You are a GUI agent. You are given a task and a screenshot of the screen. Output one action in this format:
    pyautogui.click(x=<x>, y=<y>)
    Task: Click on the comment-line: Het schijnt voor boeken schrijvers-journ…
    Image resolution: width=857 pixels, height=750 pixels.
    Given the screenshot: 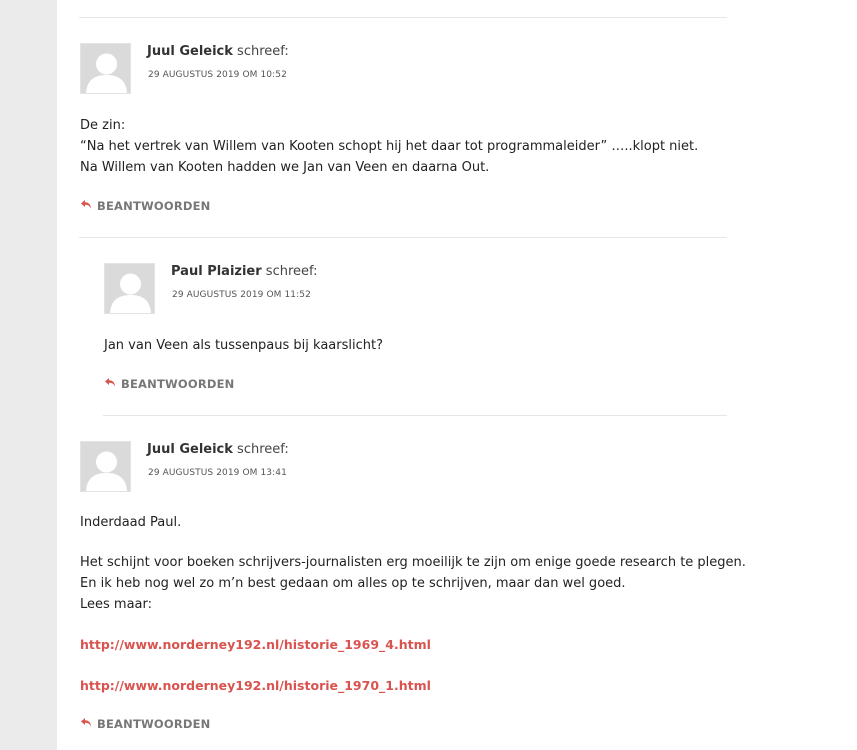 What is the action you would take?
    pyautogui.click(x=413, y=562)
    